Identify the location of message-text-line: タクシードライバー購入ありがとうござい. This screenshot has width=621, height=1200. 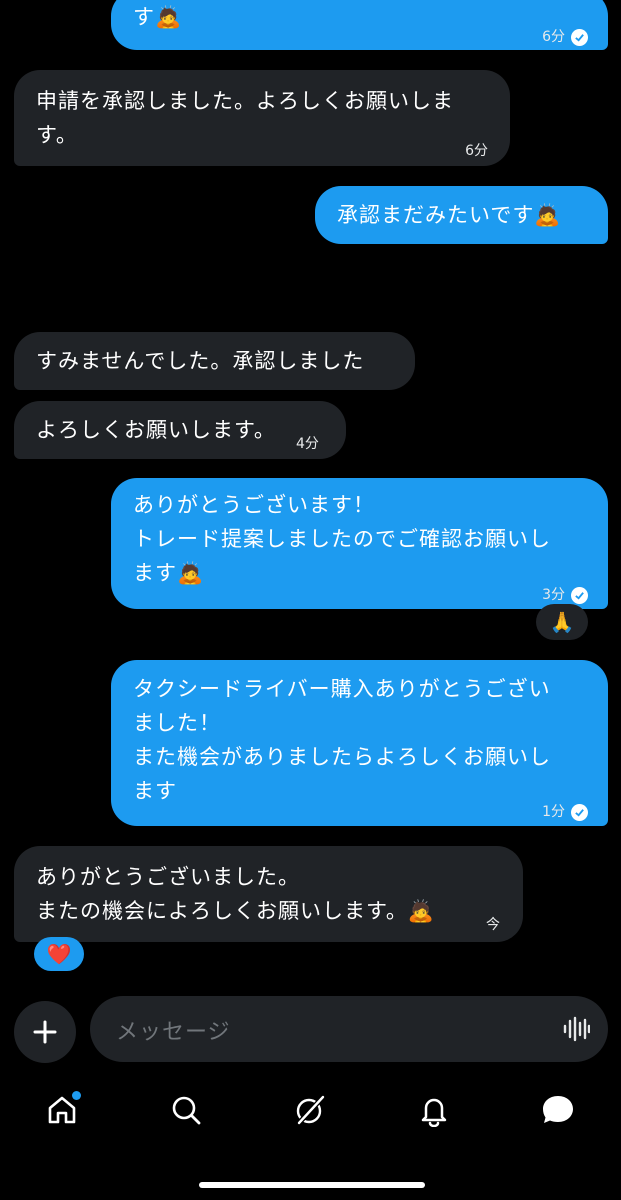
(342, 689).